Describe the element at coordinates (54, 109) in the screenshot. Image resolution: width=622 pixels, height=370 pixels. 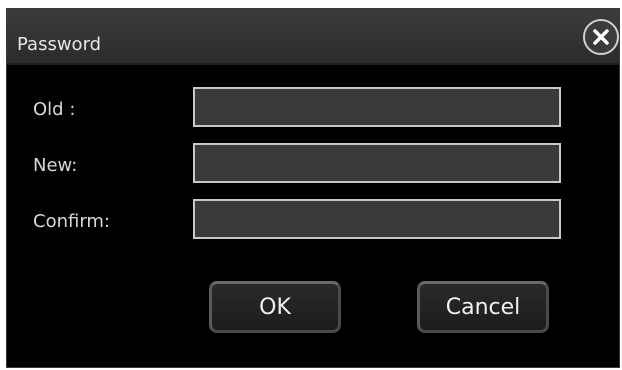
I see `old-password-label: Old :` at that location.